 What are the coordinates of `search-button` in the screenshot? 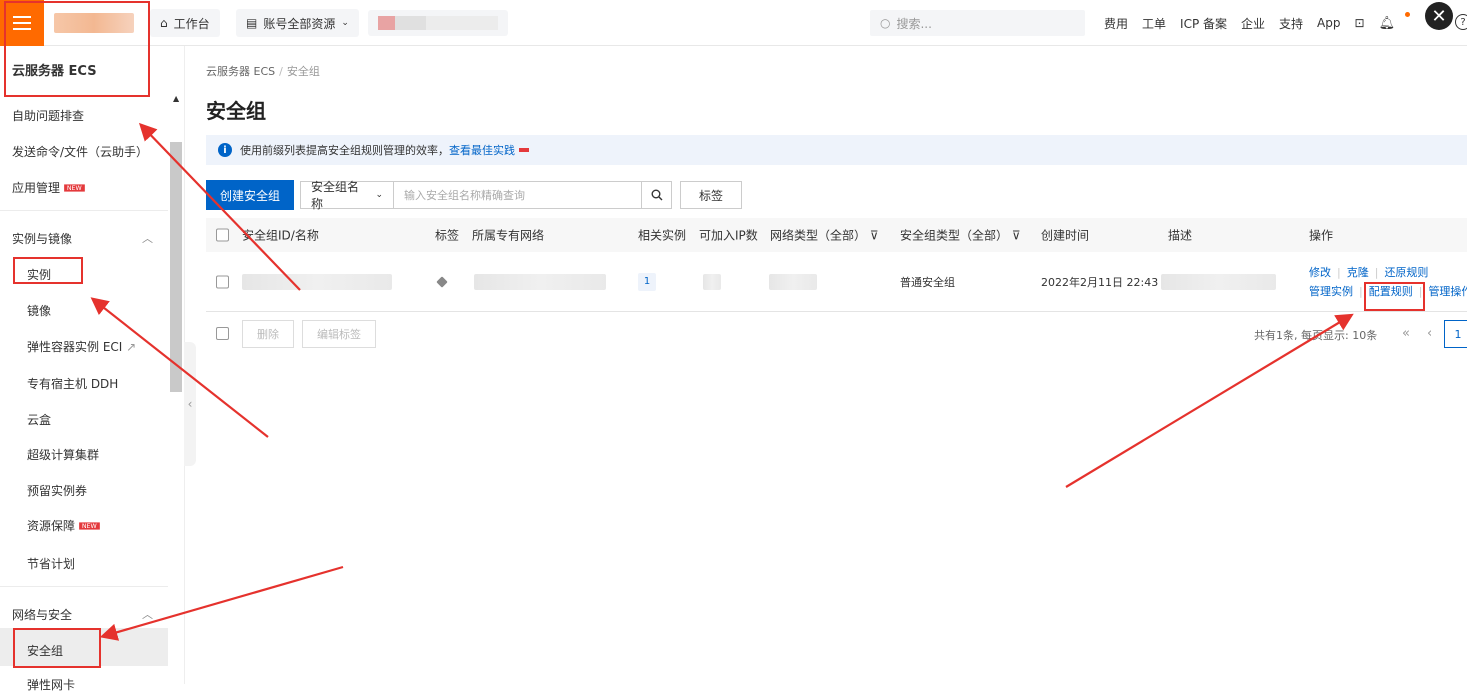 It's located at (657, 195).